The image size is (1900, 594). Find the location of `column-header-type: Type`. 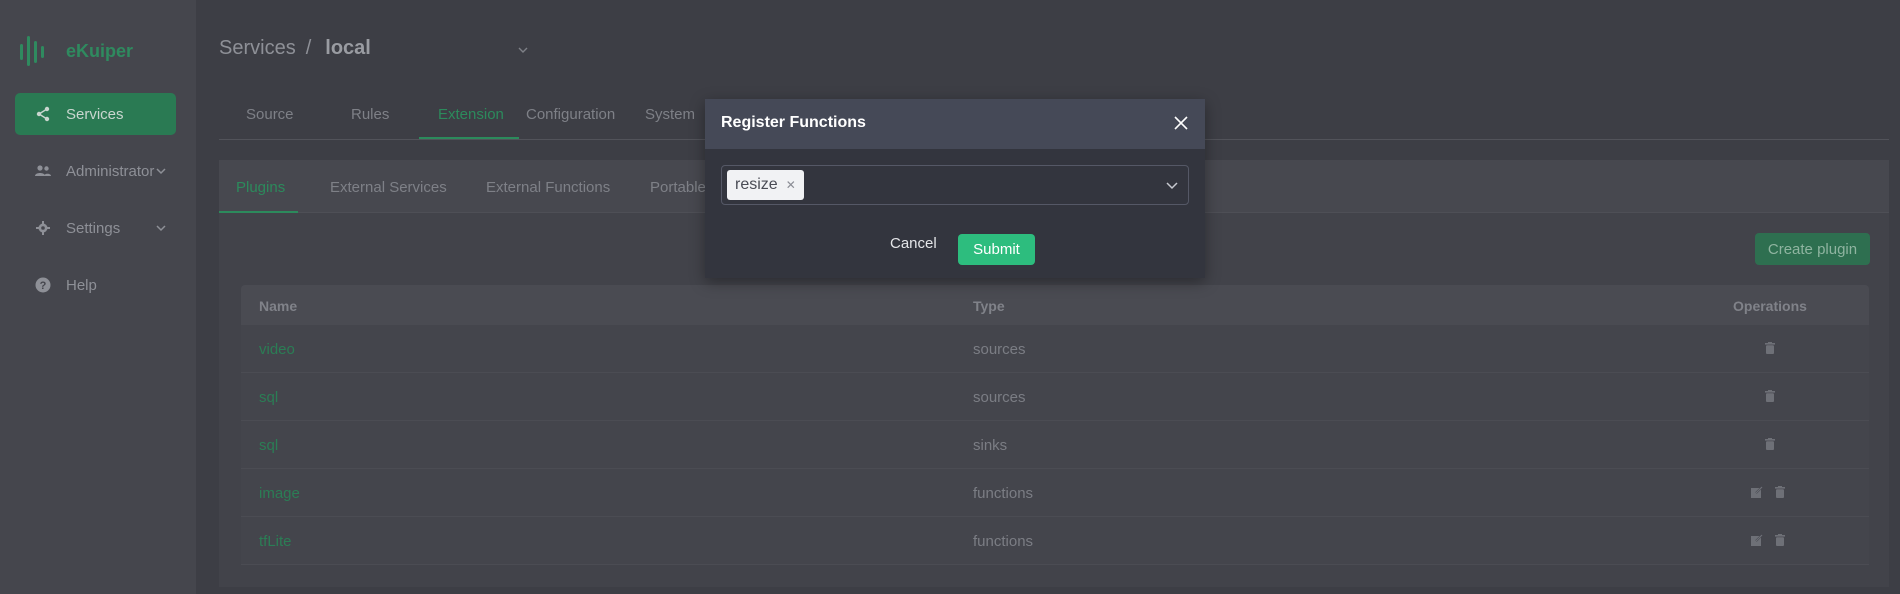

column-header-type: Type is located at coordinates (989, 306).